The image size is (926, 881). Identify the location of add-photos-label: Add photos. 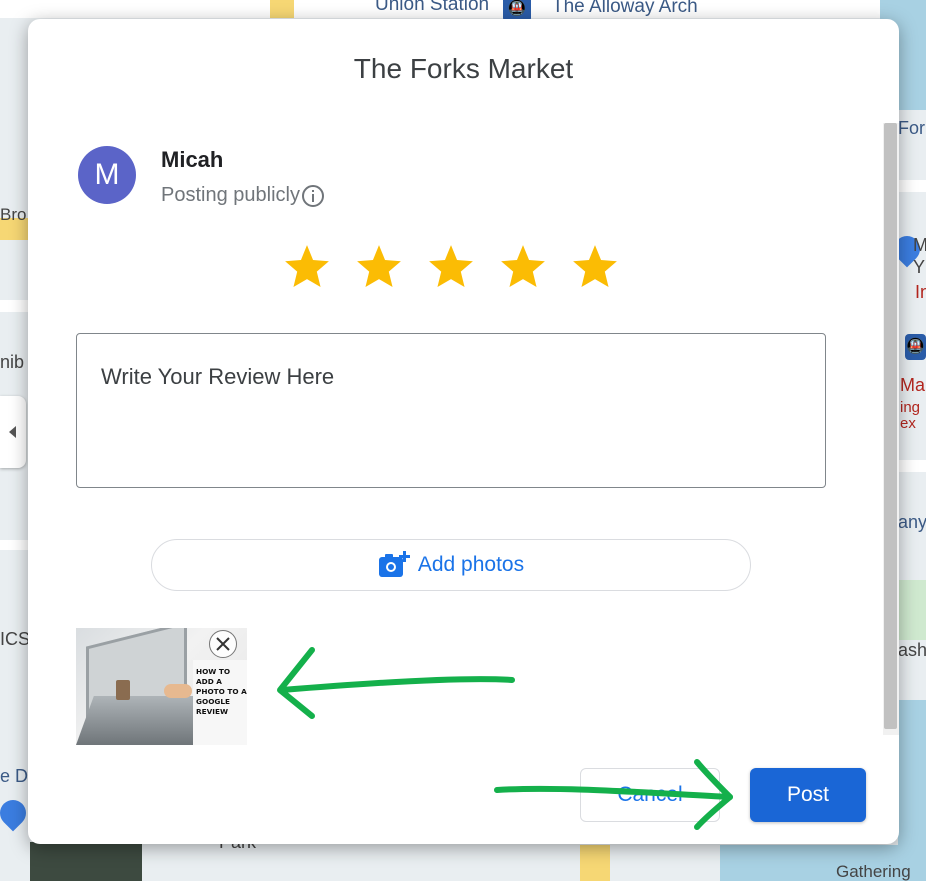
(471, 564).